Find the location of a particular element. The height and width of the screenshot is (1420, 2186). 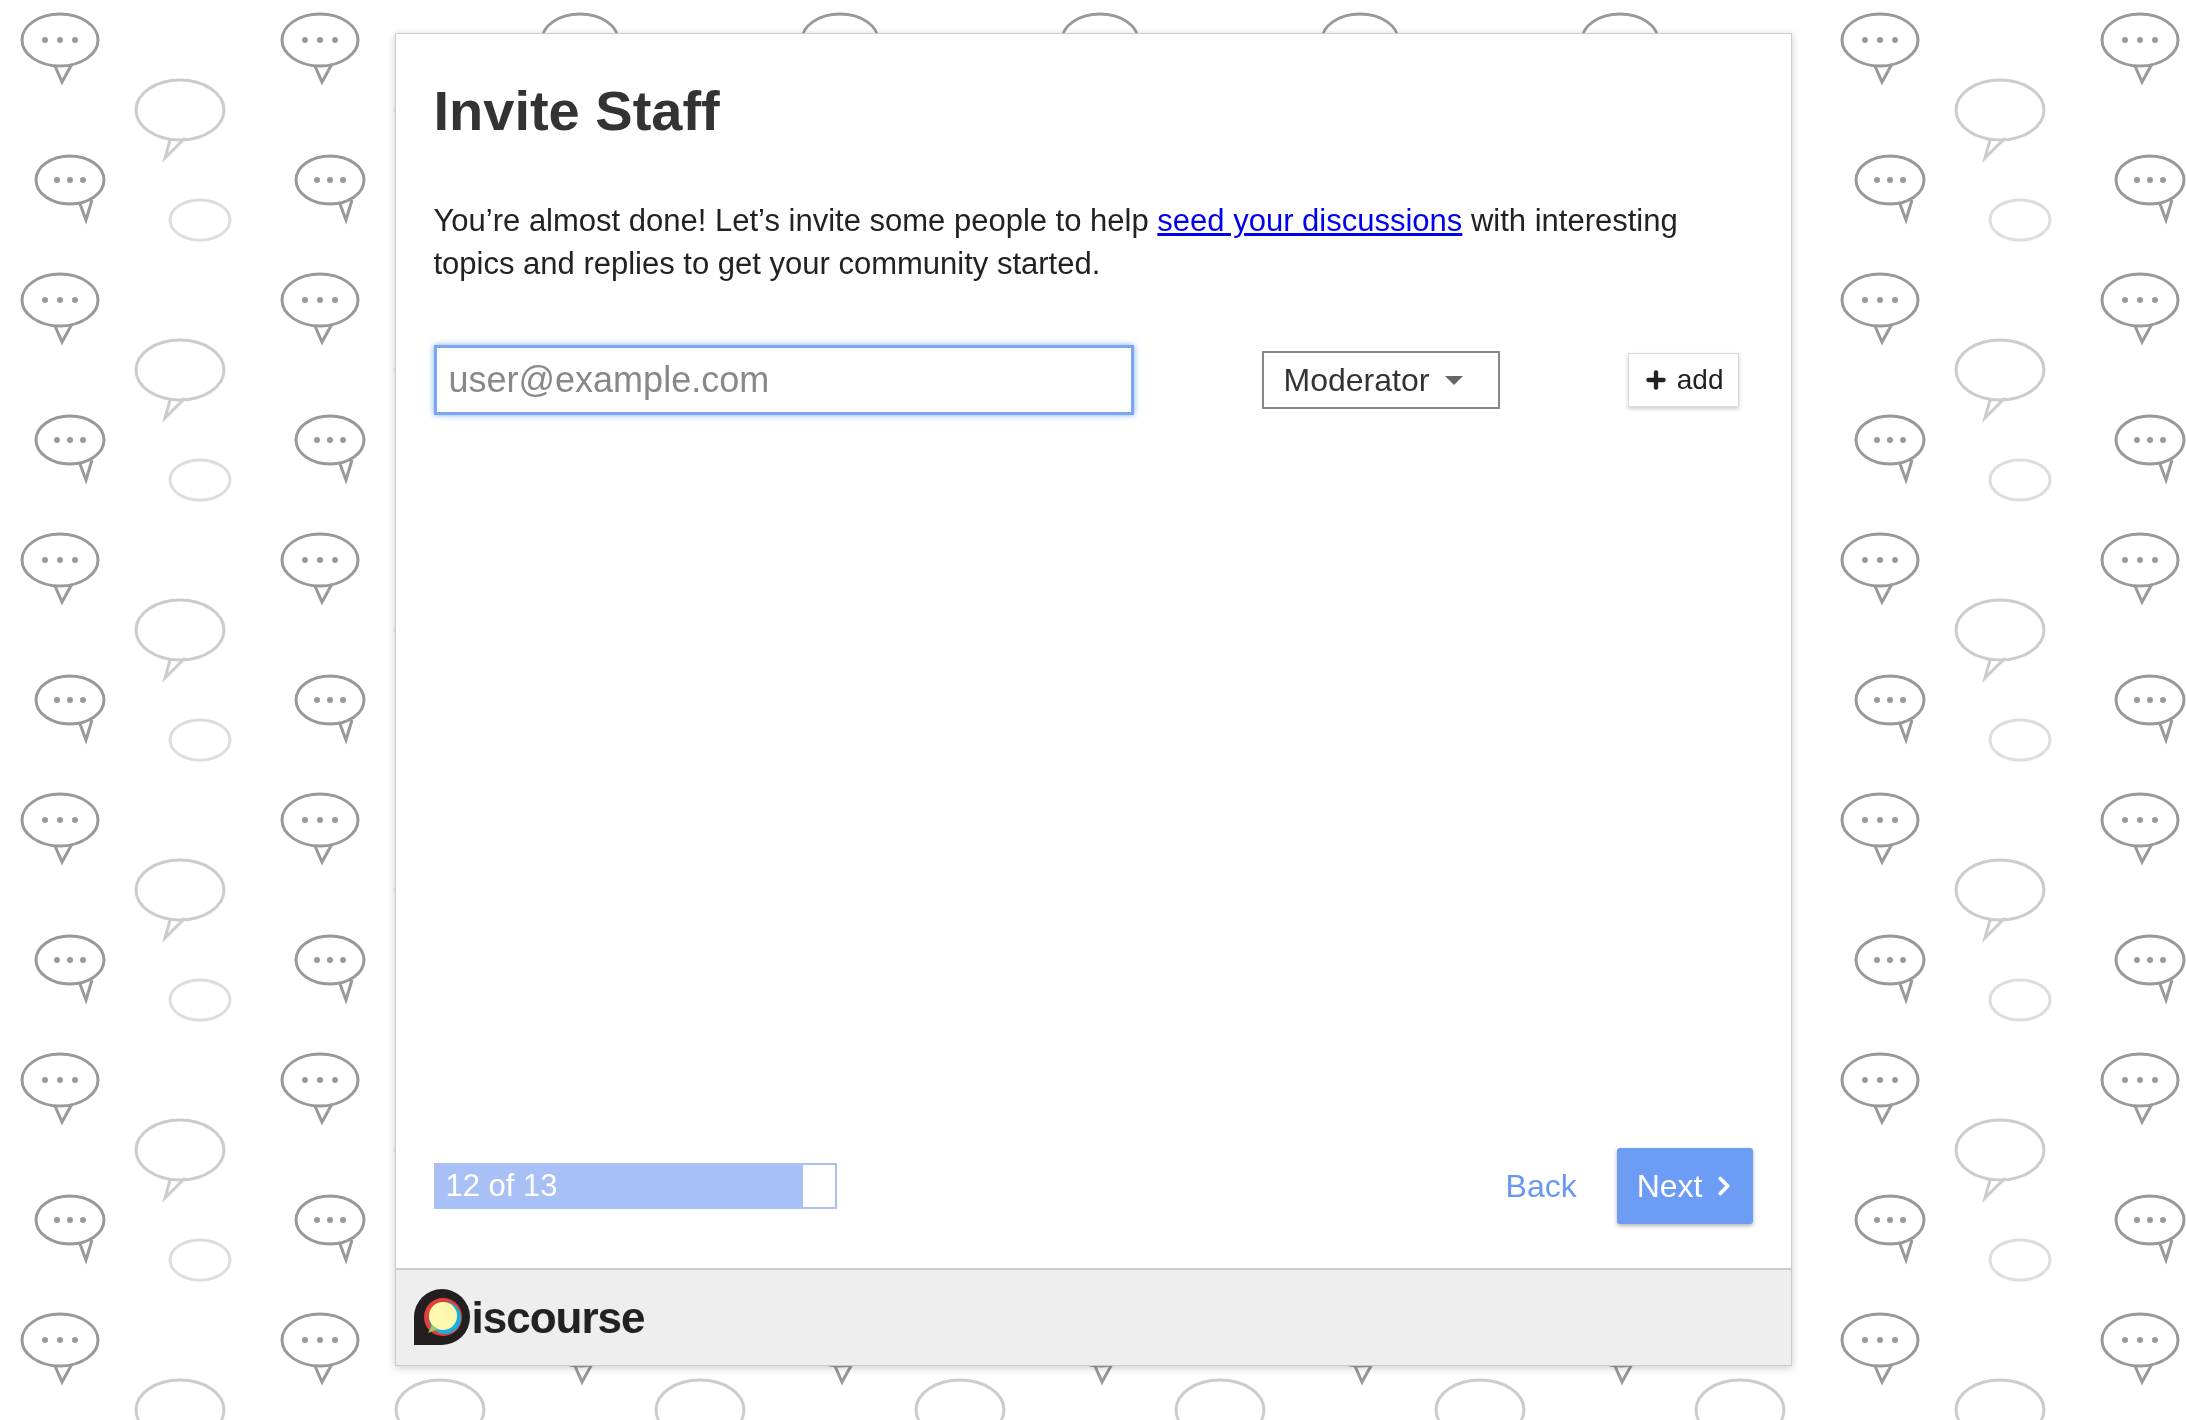

email-input: user@example.com is located at coordinates (783, 380).